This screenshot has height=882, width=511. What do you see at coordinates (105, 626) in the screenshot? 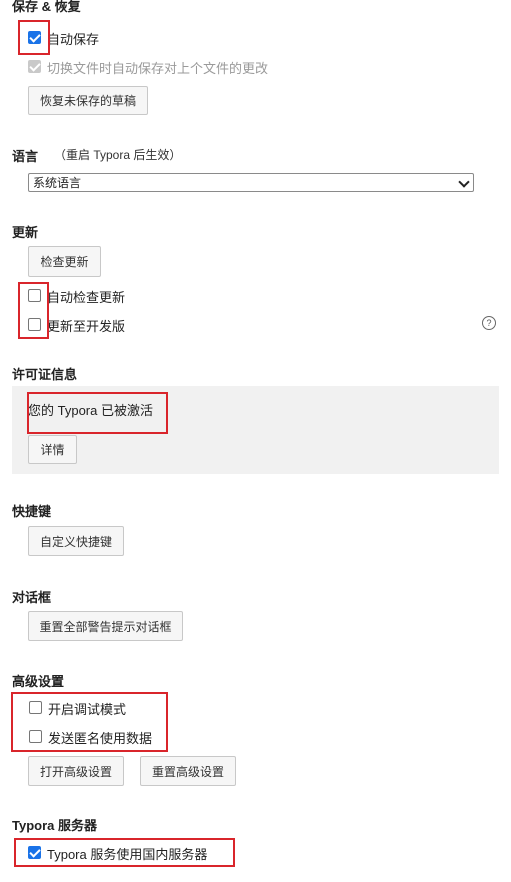
I see `reset-dialogs-button: 重置全部警告提示对话框` at bounding box center [105, 626].